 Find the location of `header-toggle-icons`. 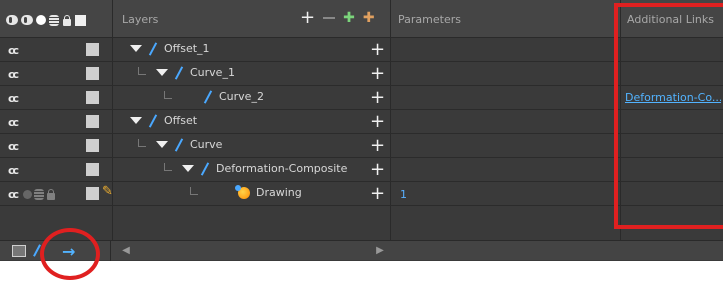

header-toggle-icons is located at coordinates (46, 20).